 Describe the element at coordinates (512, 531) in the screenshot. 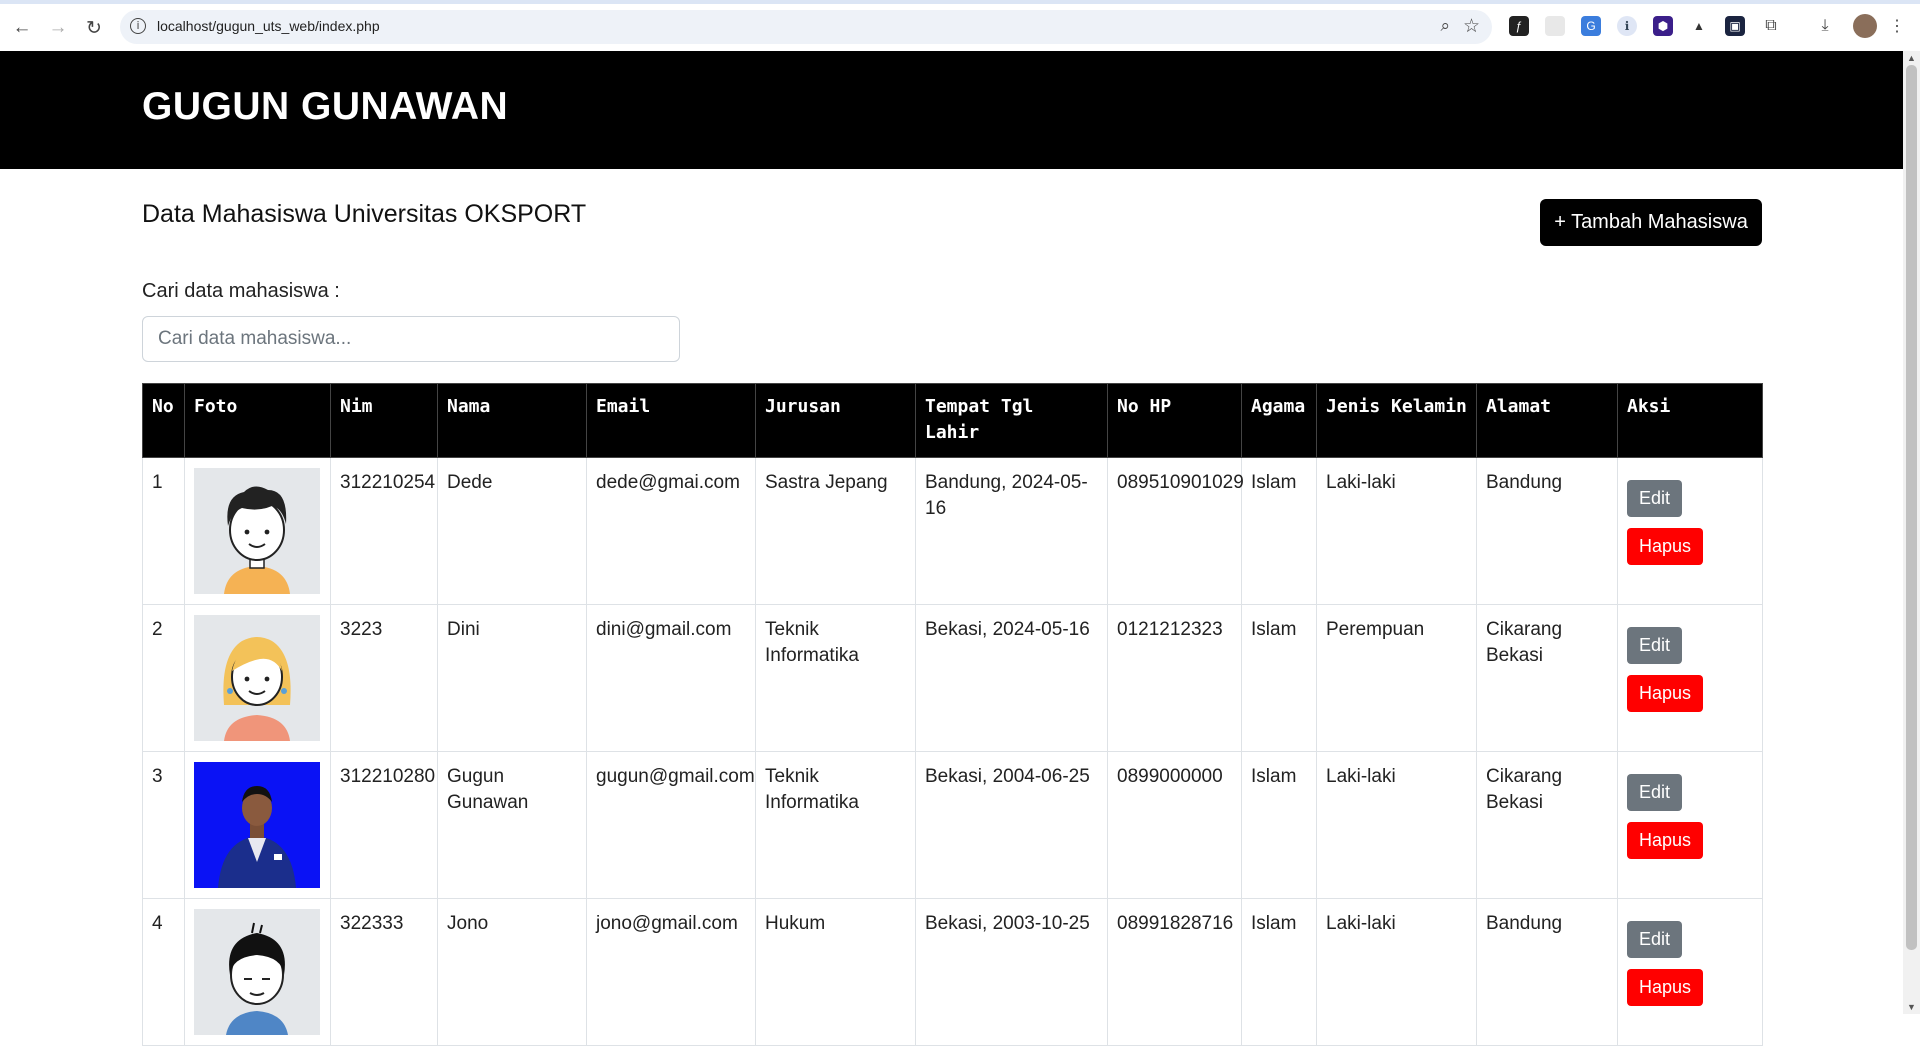

I see `cell-nama: Dede` at that location.